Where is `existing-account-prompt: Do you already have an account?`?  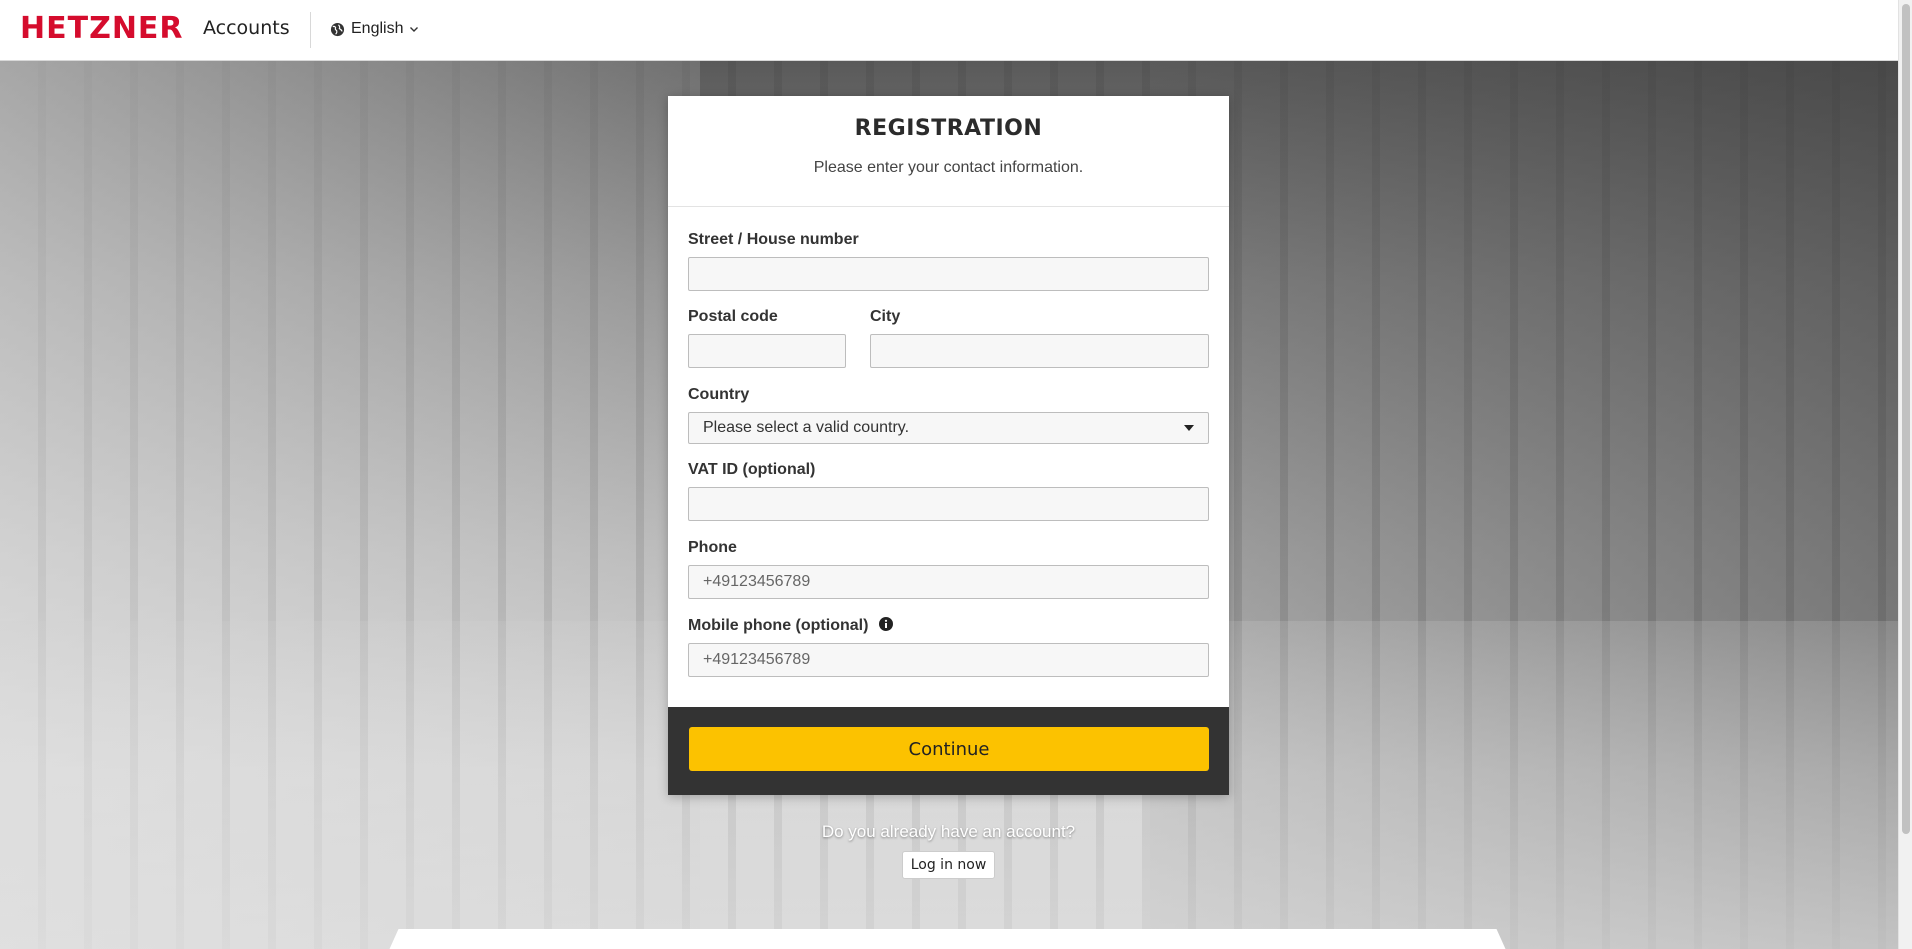
existing-account-prompt: Do you already have an account? is located at coordinates (948, 831).